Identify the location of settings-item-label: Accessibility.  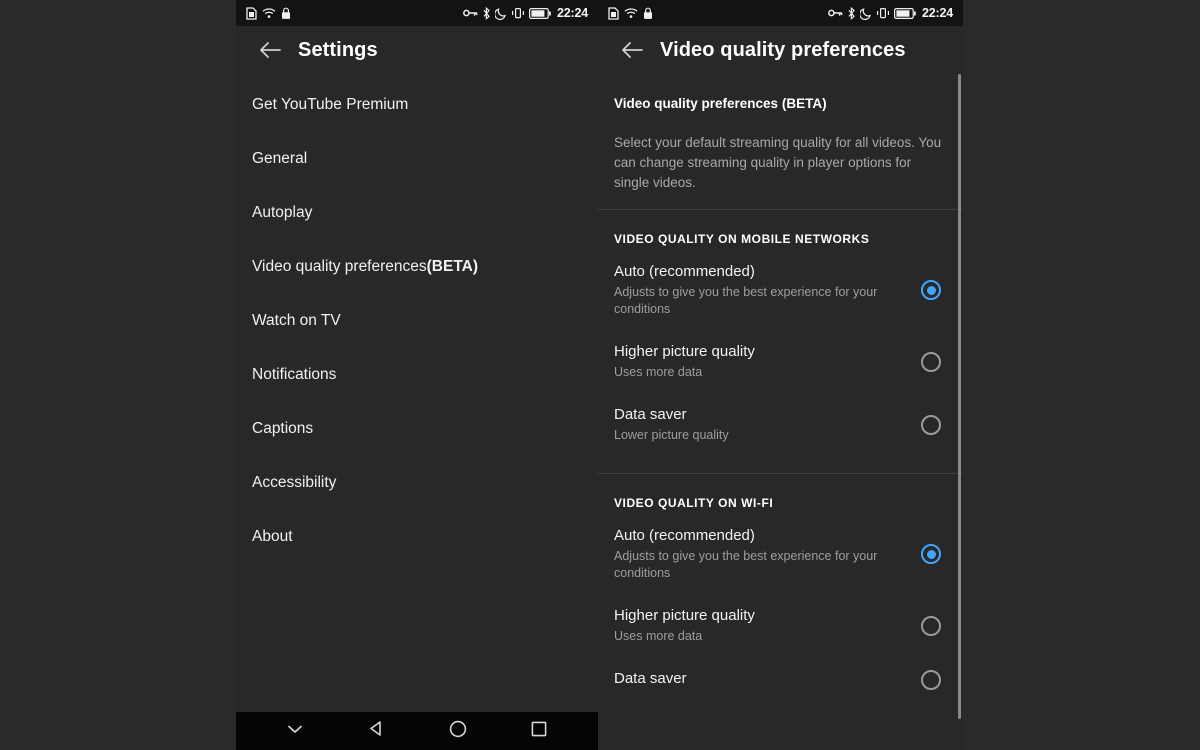
(294, 482).